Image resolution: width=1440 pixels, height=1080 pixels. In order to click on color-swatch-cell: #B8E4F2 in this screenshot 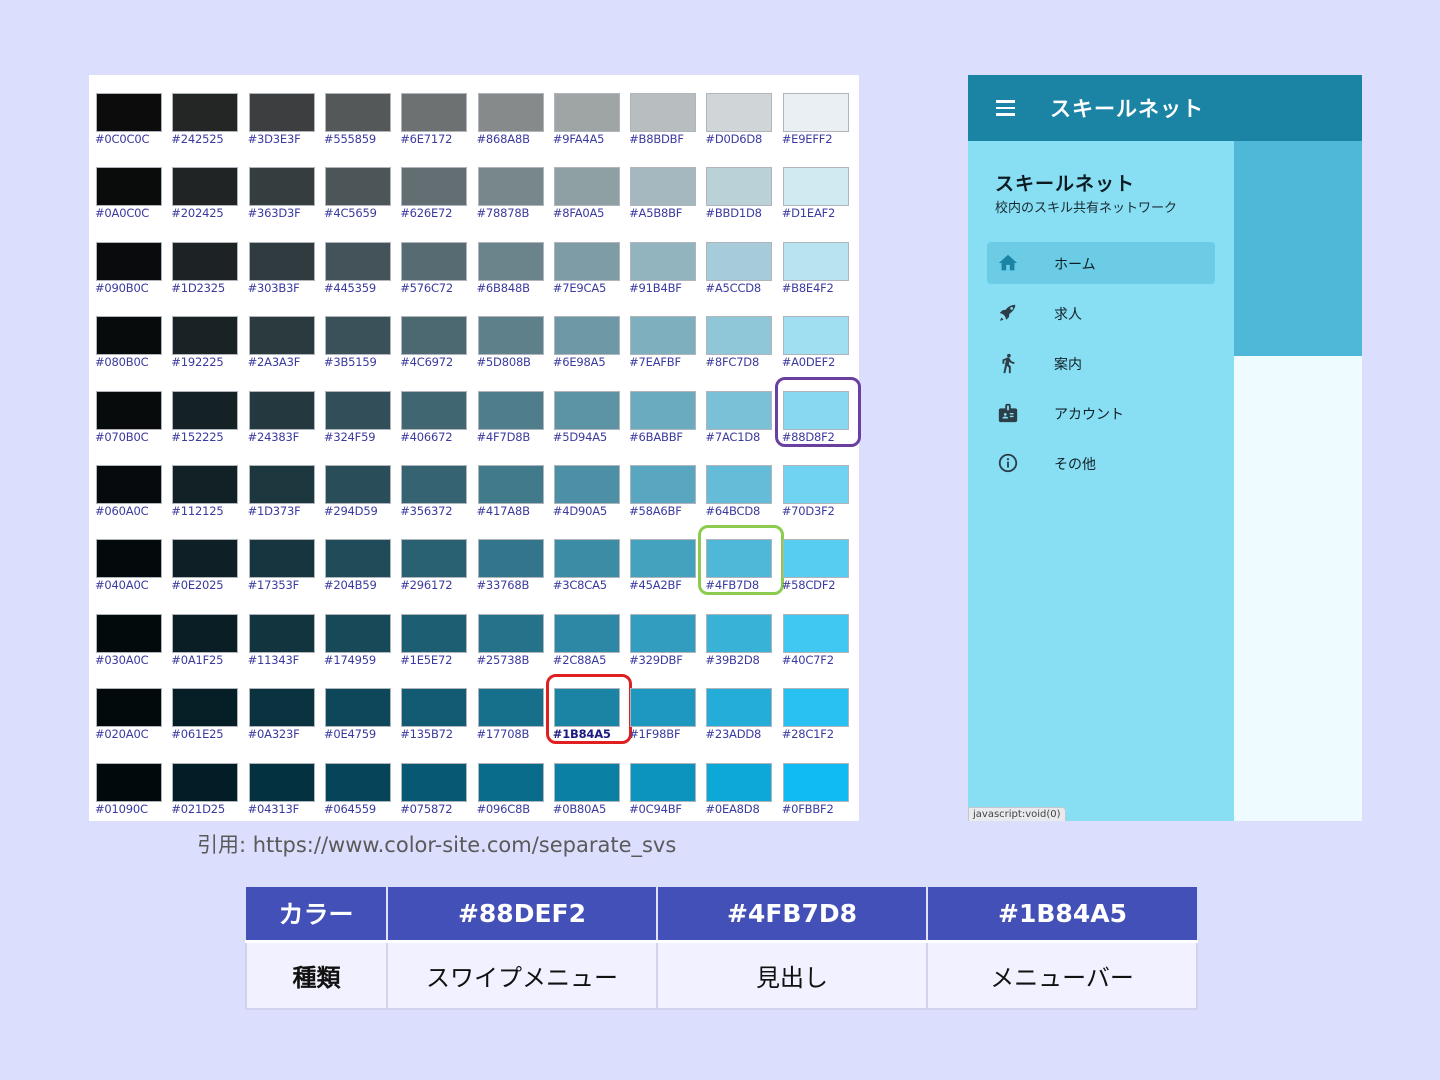, I will do `click(814, 261)`.